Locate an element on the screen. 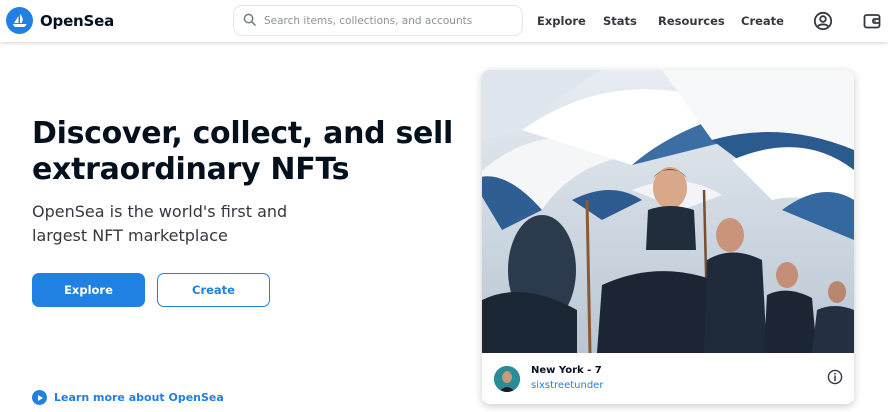  explore-button: Explore is located at coordinates (88, 290).